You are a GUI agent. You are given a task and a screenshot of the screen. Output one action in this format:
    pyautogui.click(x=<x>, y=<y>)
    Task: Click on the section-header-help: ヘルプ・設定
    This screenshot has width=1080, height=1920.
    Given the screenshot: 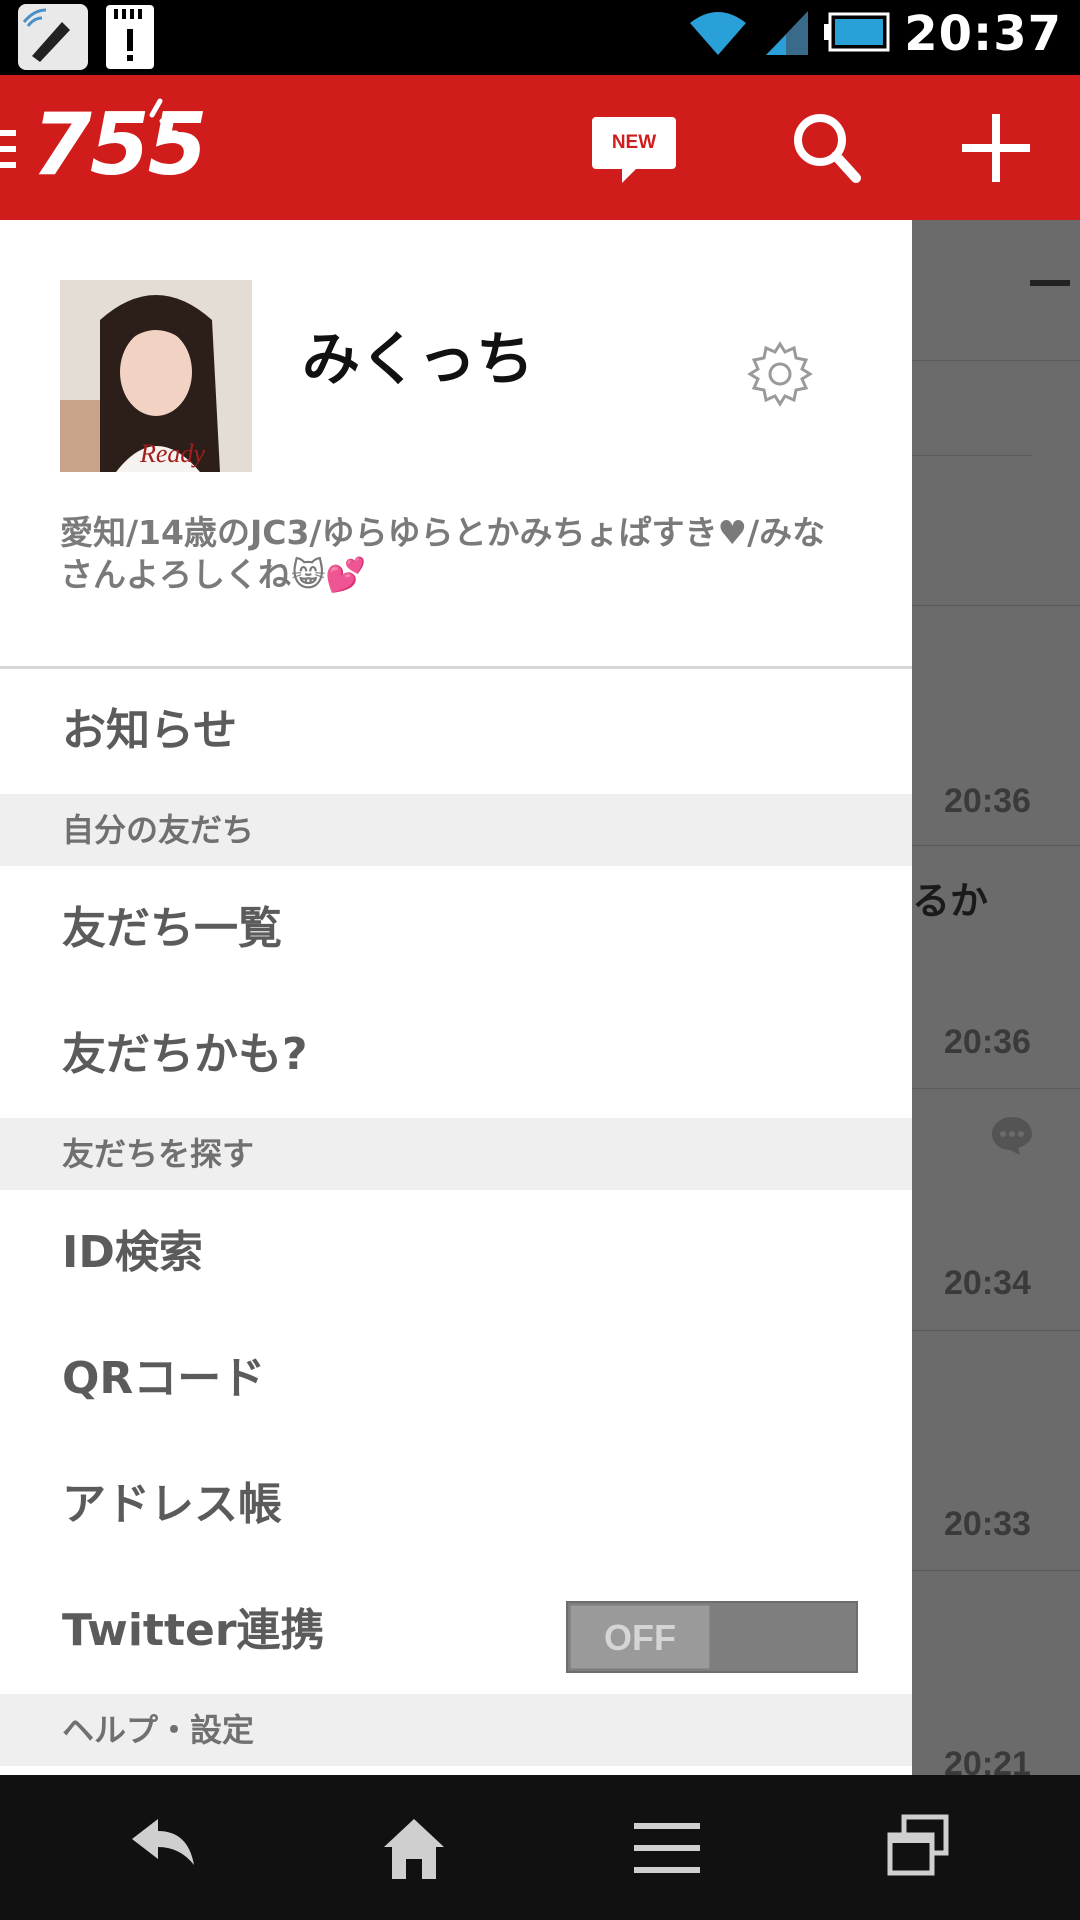 What is the action you would take?
    pyautogui.click(x=456, y=1730)
    